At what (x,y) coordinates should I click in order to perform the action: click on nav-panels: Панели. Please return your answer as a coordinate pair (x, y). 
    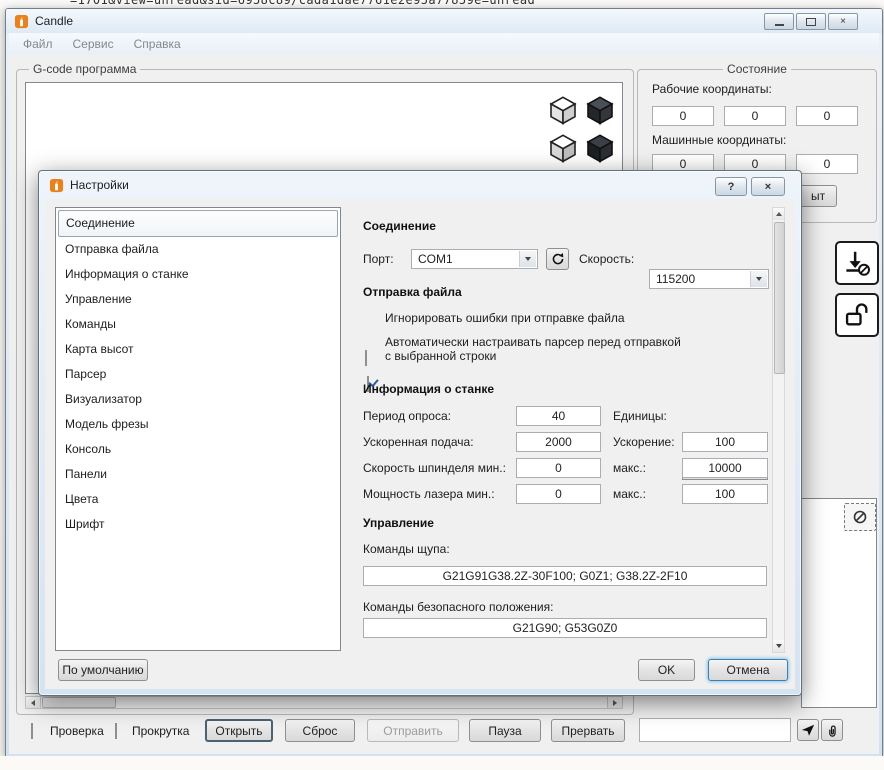
    Looking at the image, I should click on (198, 474).